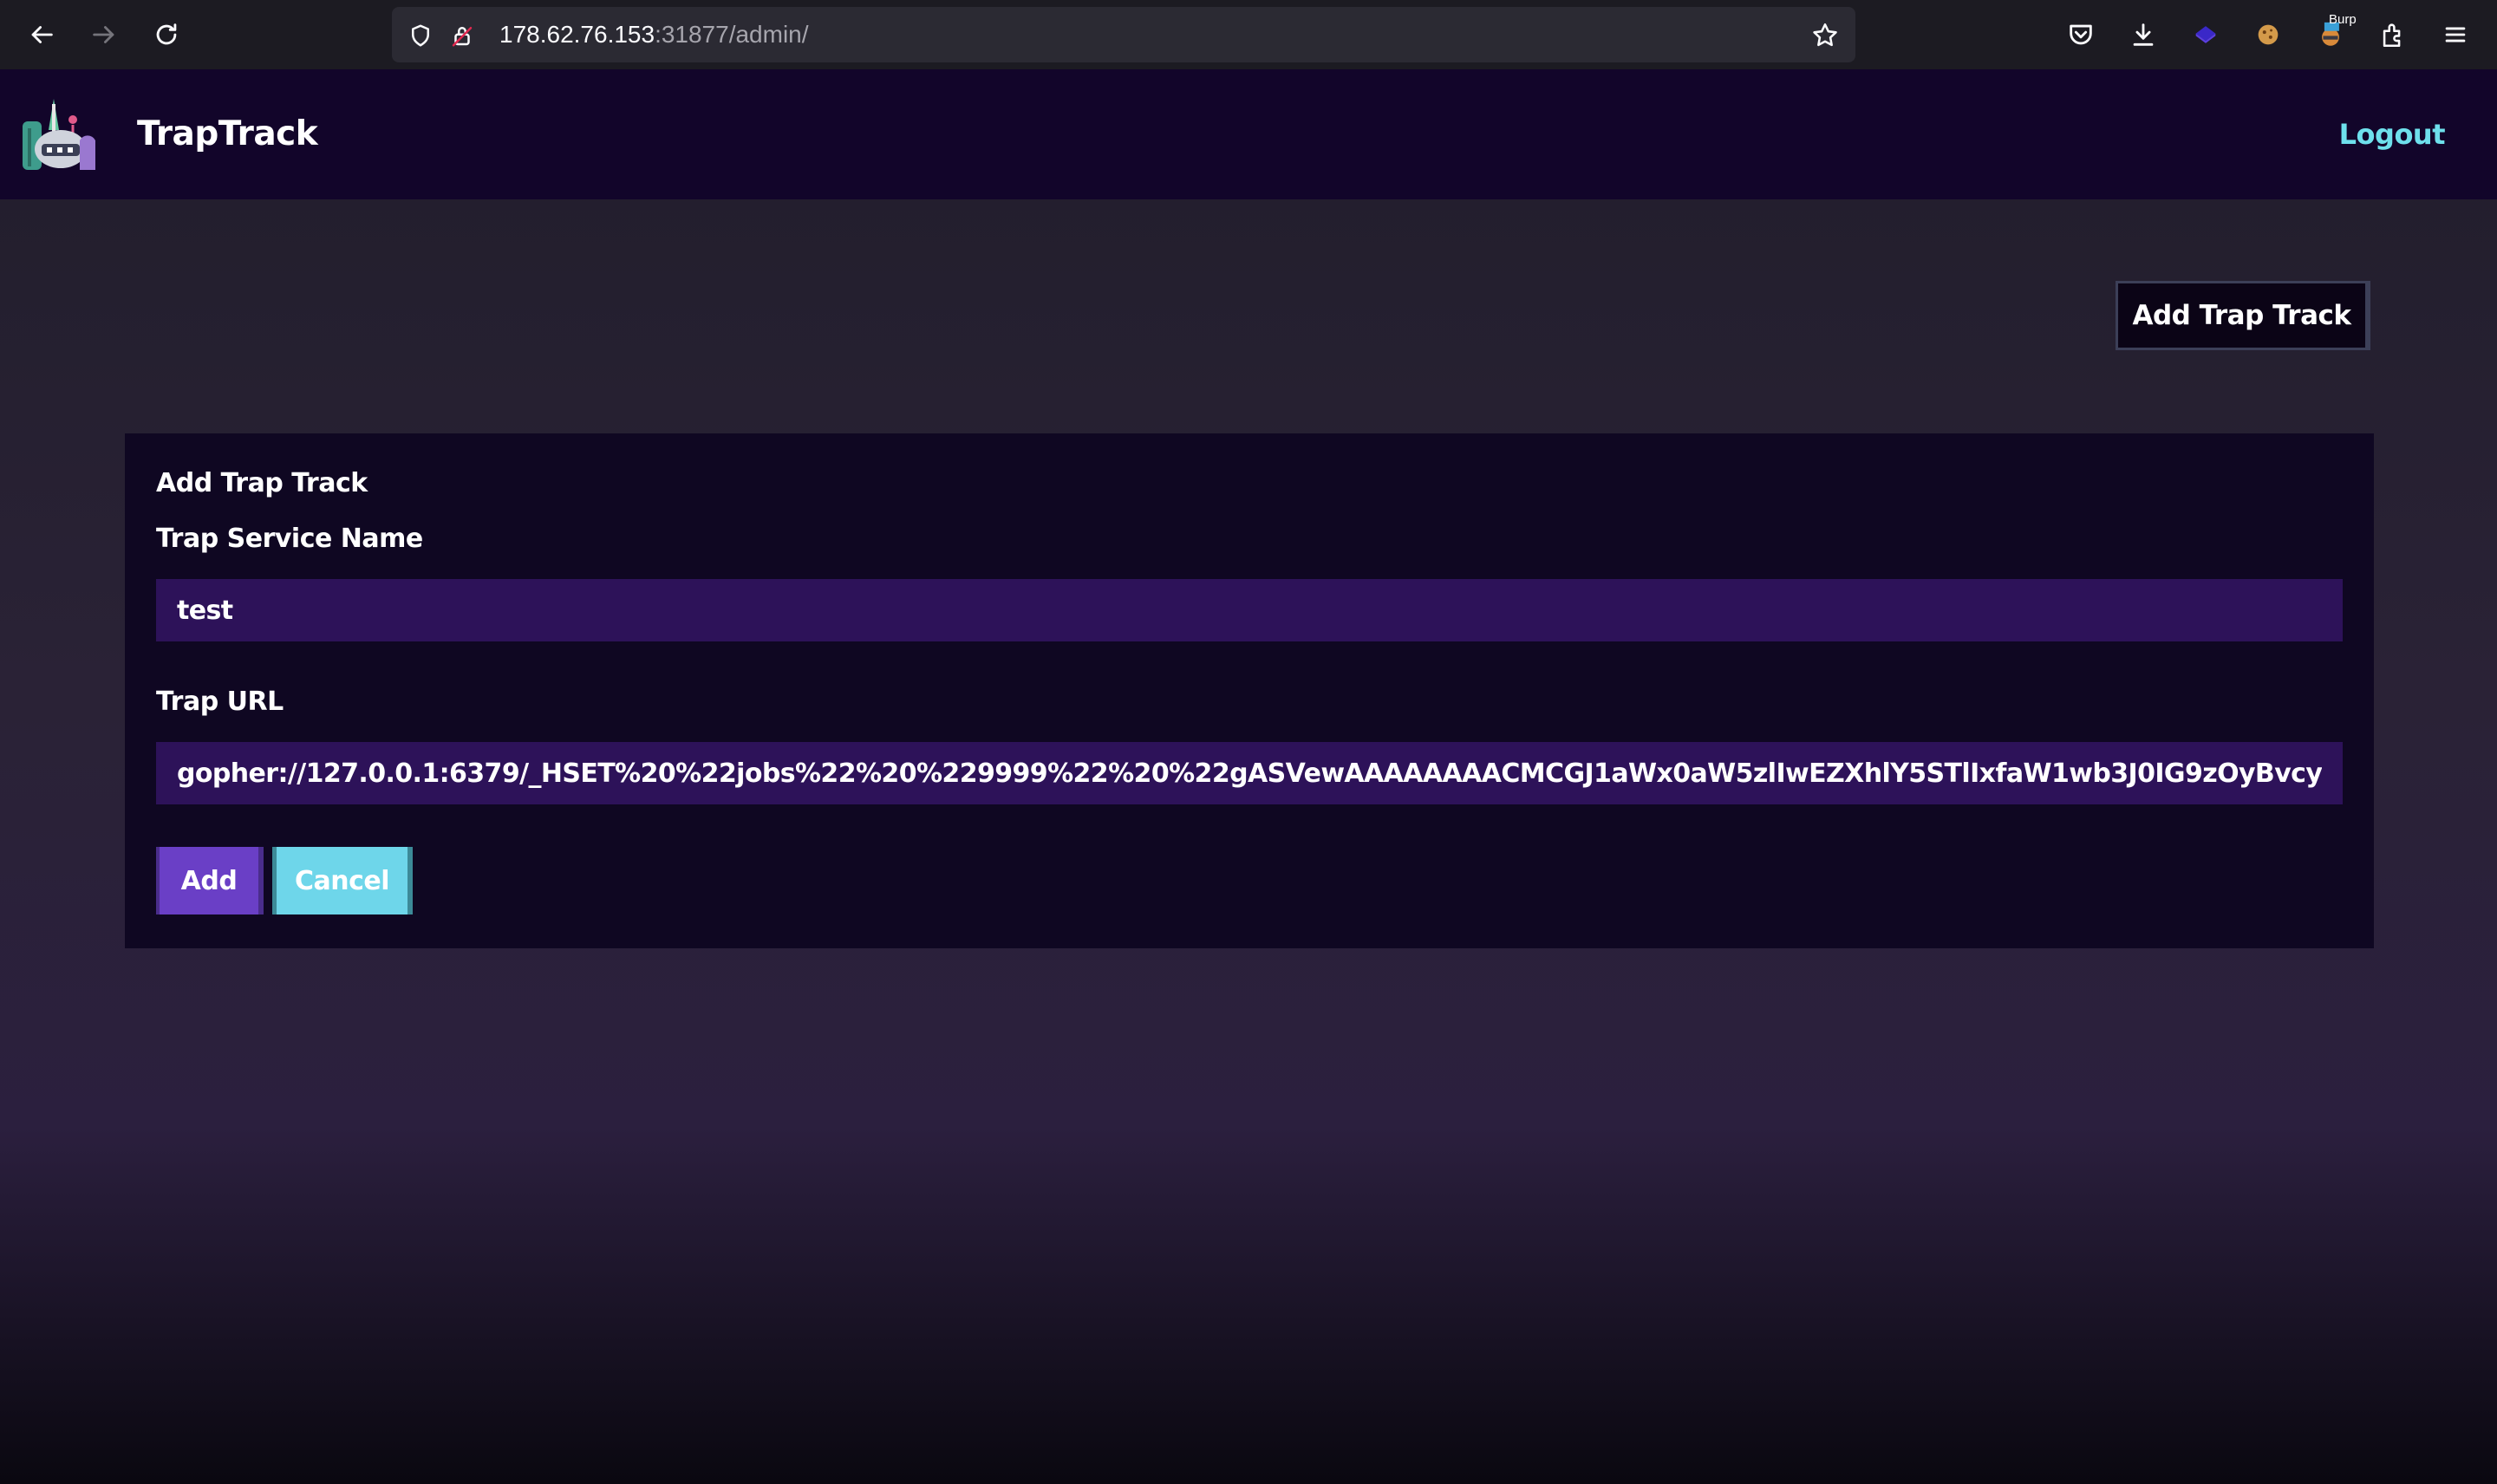  Describe the element at coordinates (2205, 34) in the screenshot. I see `extension-icon` at that location.